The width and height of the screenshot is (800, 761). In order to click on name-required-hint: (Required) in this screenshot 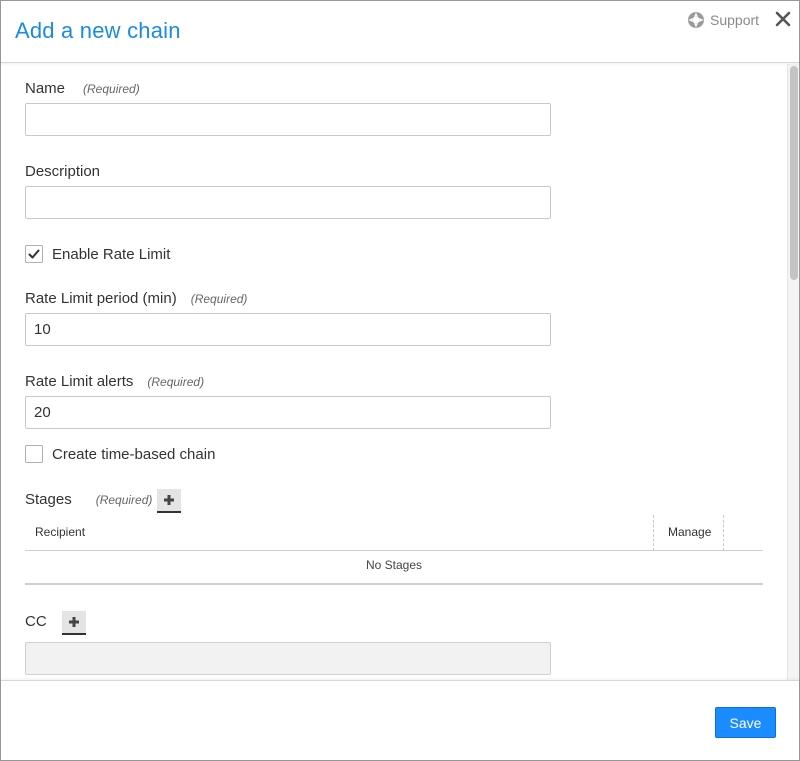, I will do `click(111, 89)`.